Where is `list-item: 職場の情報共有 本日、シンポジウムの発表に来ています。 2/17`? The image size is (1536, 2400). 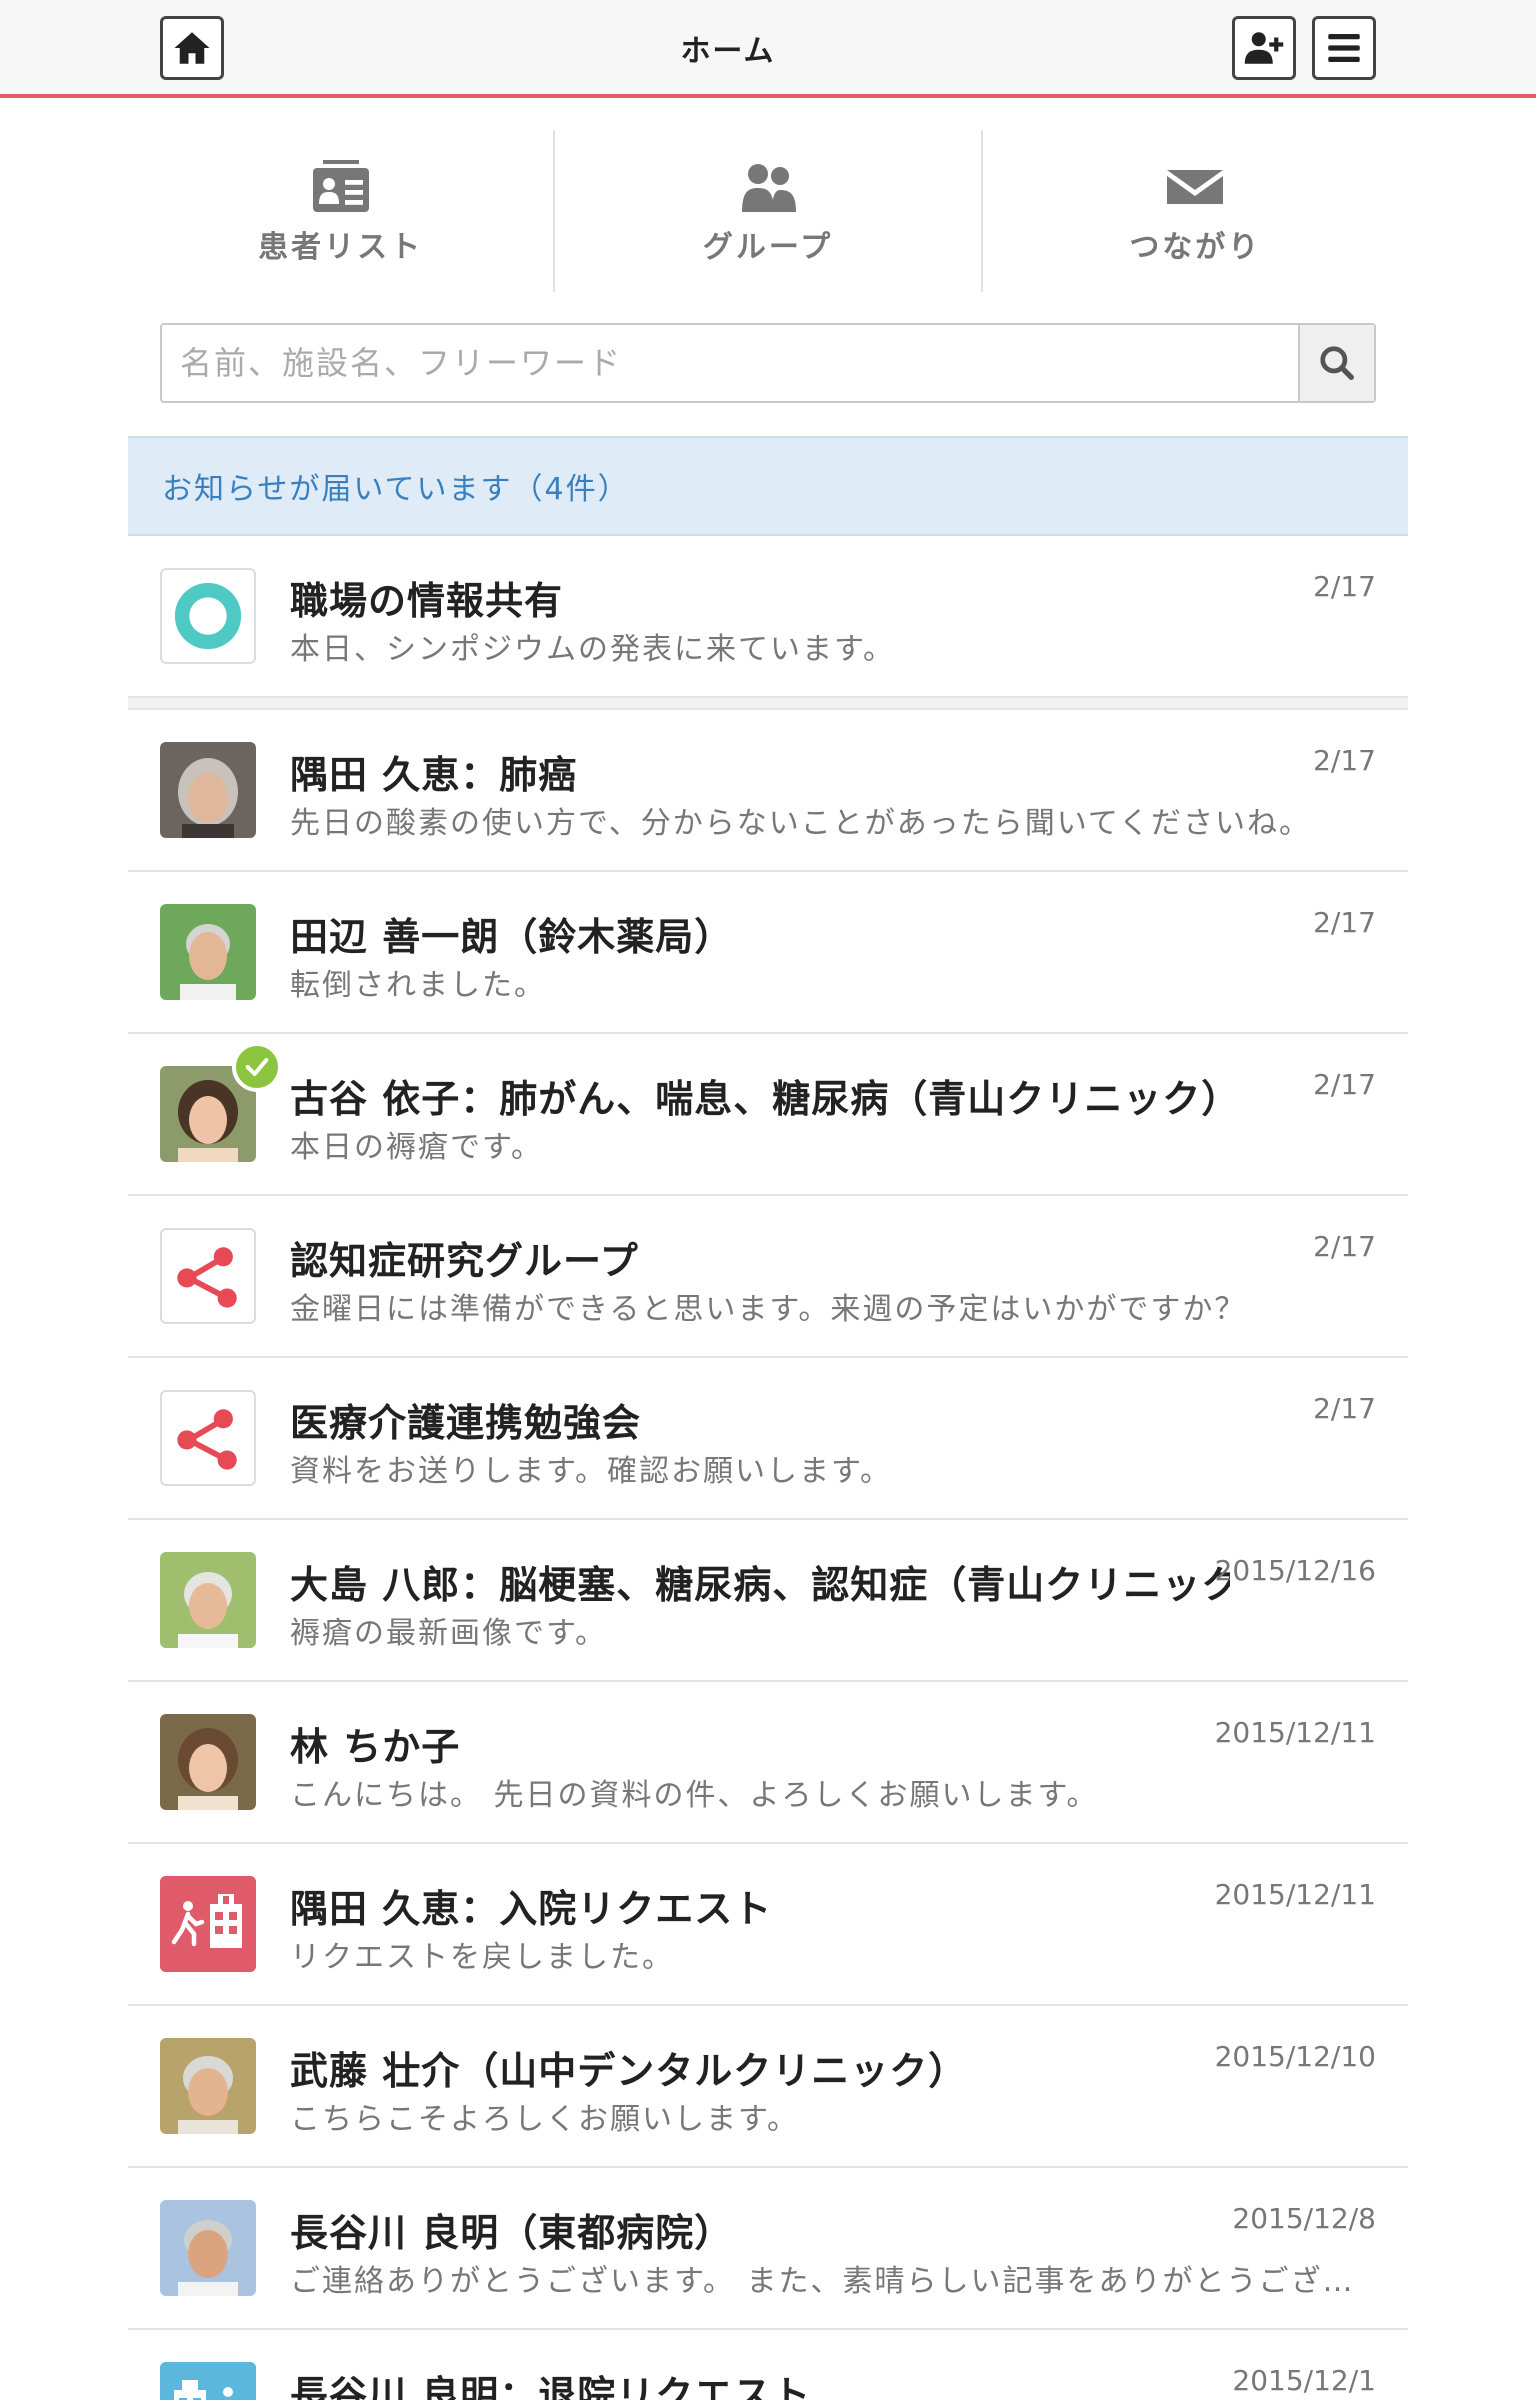 list-item: 職場の情報共有 本日、シンポジウムの発表に来ています。 2/17 is located at coordinates (768, 616).